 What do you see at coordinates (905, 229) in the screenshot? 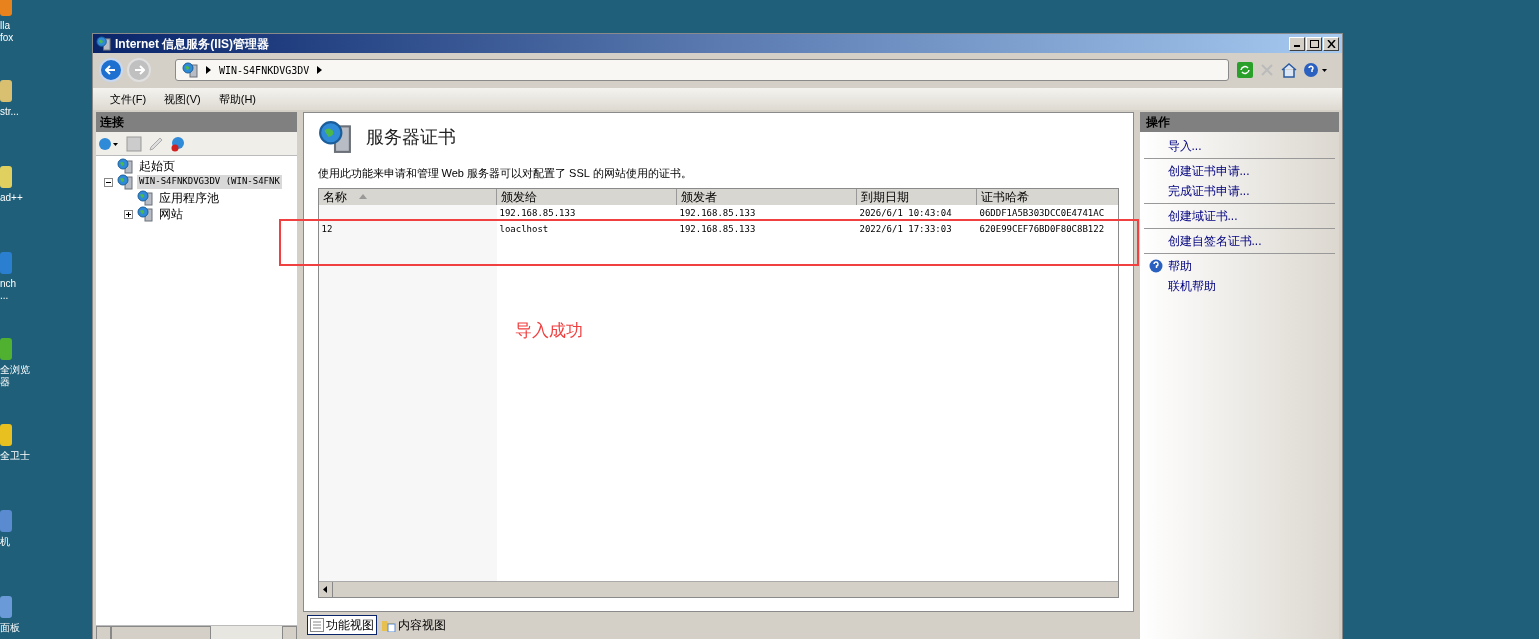
I see `table-cell-text: 2022/6/1 17:33:03` at bounding box center [905, 229].